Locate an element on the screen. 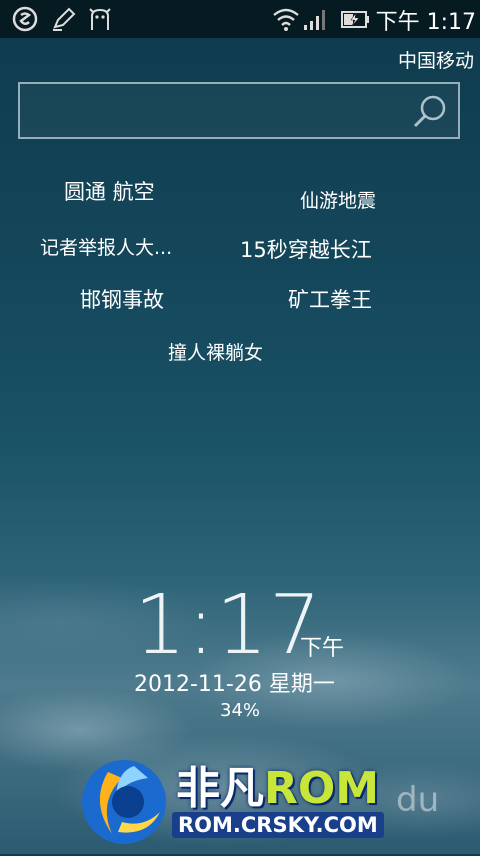 The height and width of the screenshot is (856, 480). hot-word: 撞人裸躺女 is located at coordinates (215, 351).